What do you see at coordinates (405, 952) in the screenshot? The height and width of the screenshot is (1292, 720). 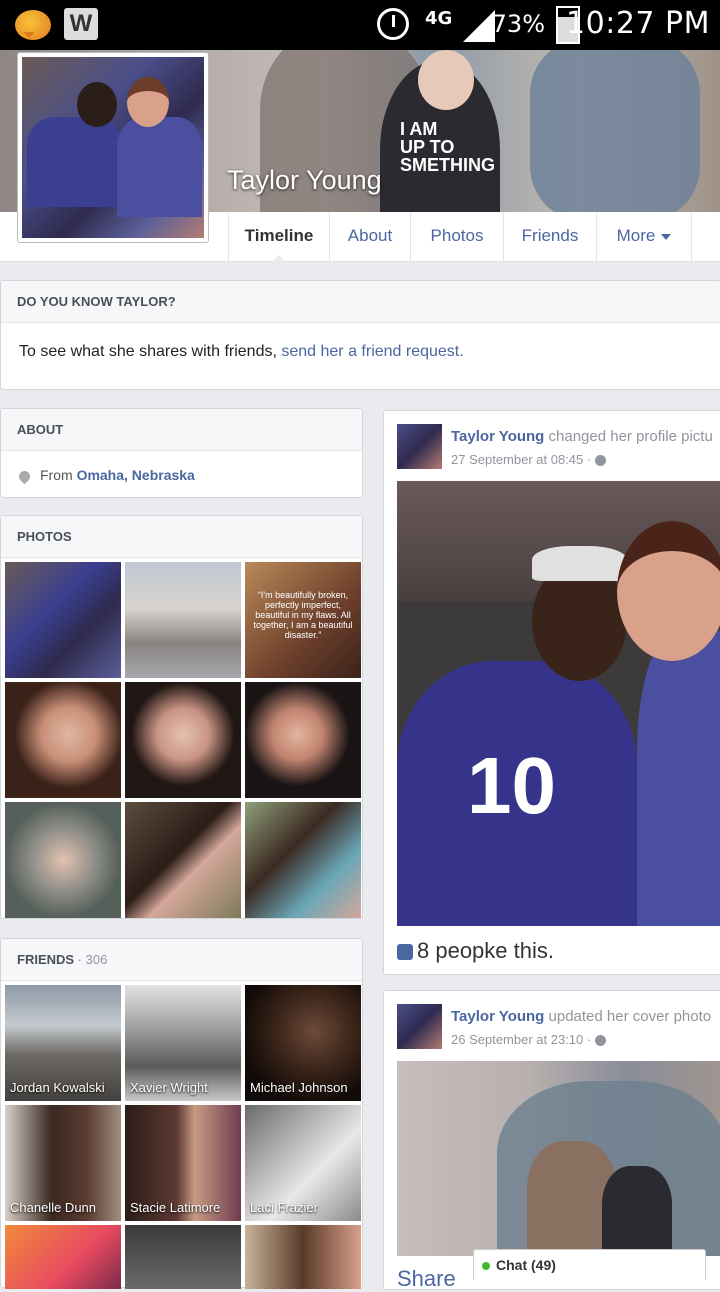 I see `like-icon` at bounding box center [405, 952].